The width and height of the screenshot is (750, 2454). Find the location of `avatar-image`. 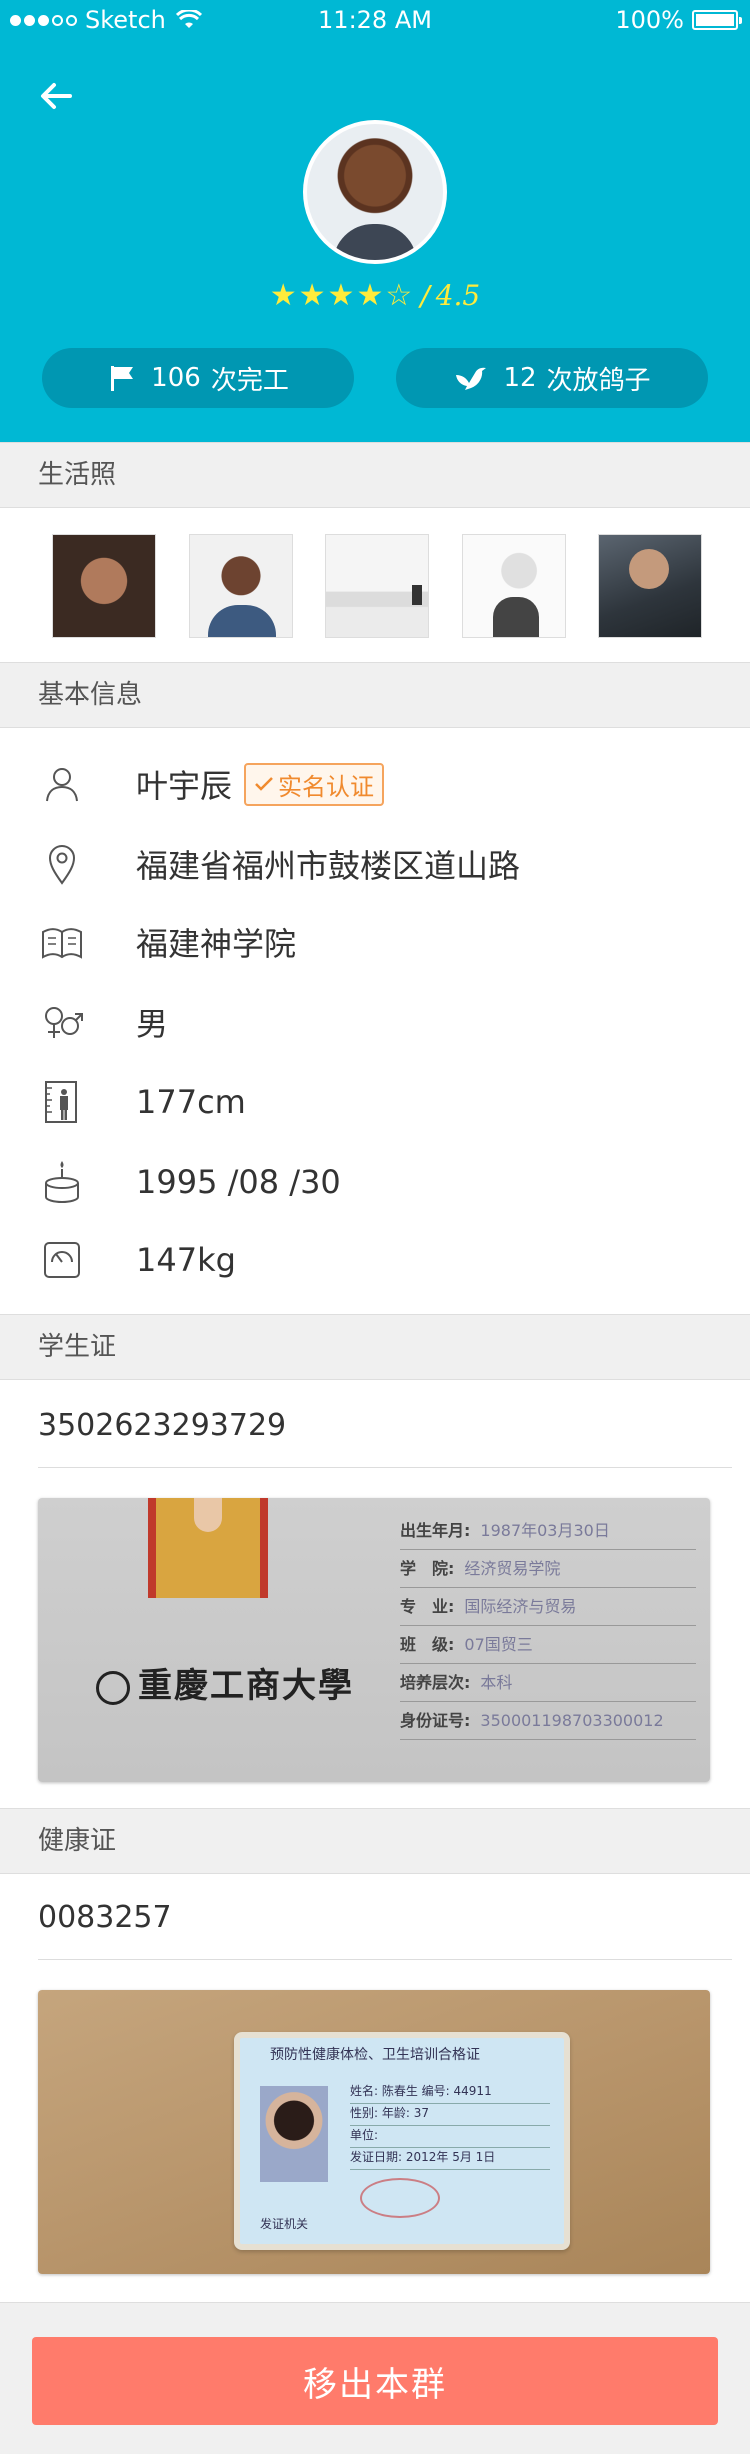

avatar-image is located at coordinates (375, 192).